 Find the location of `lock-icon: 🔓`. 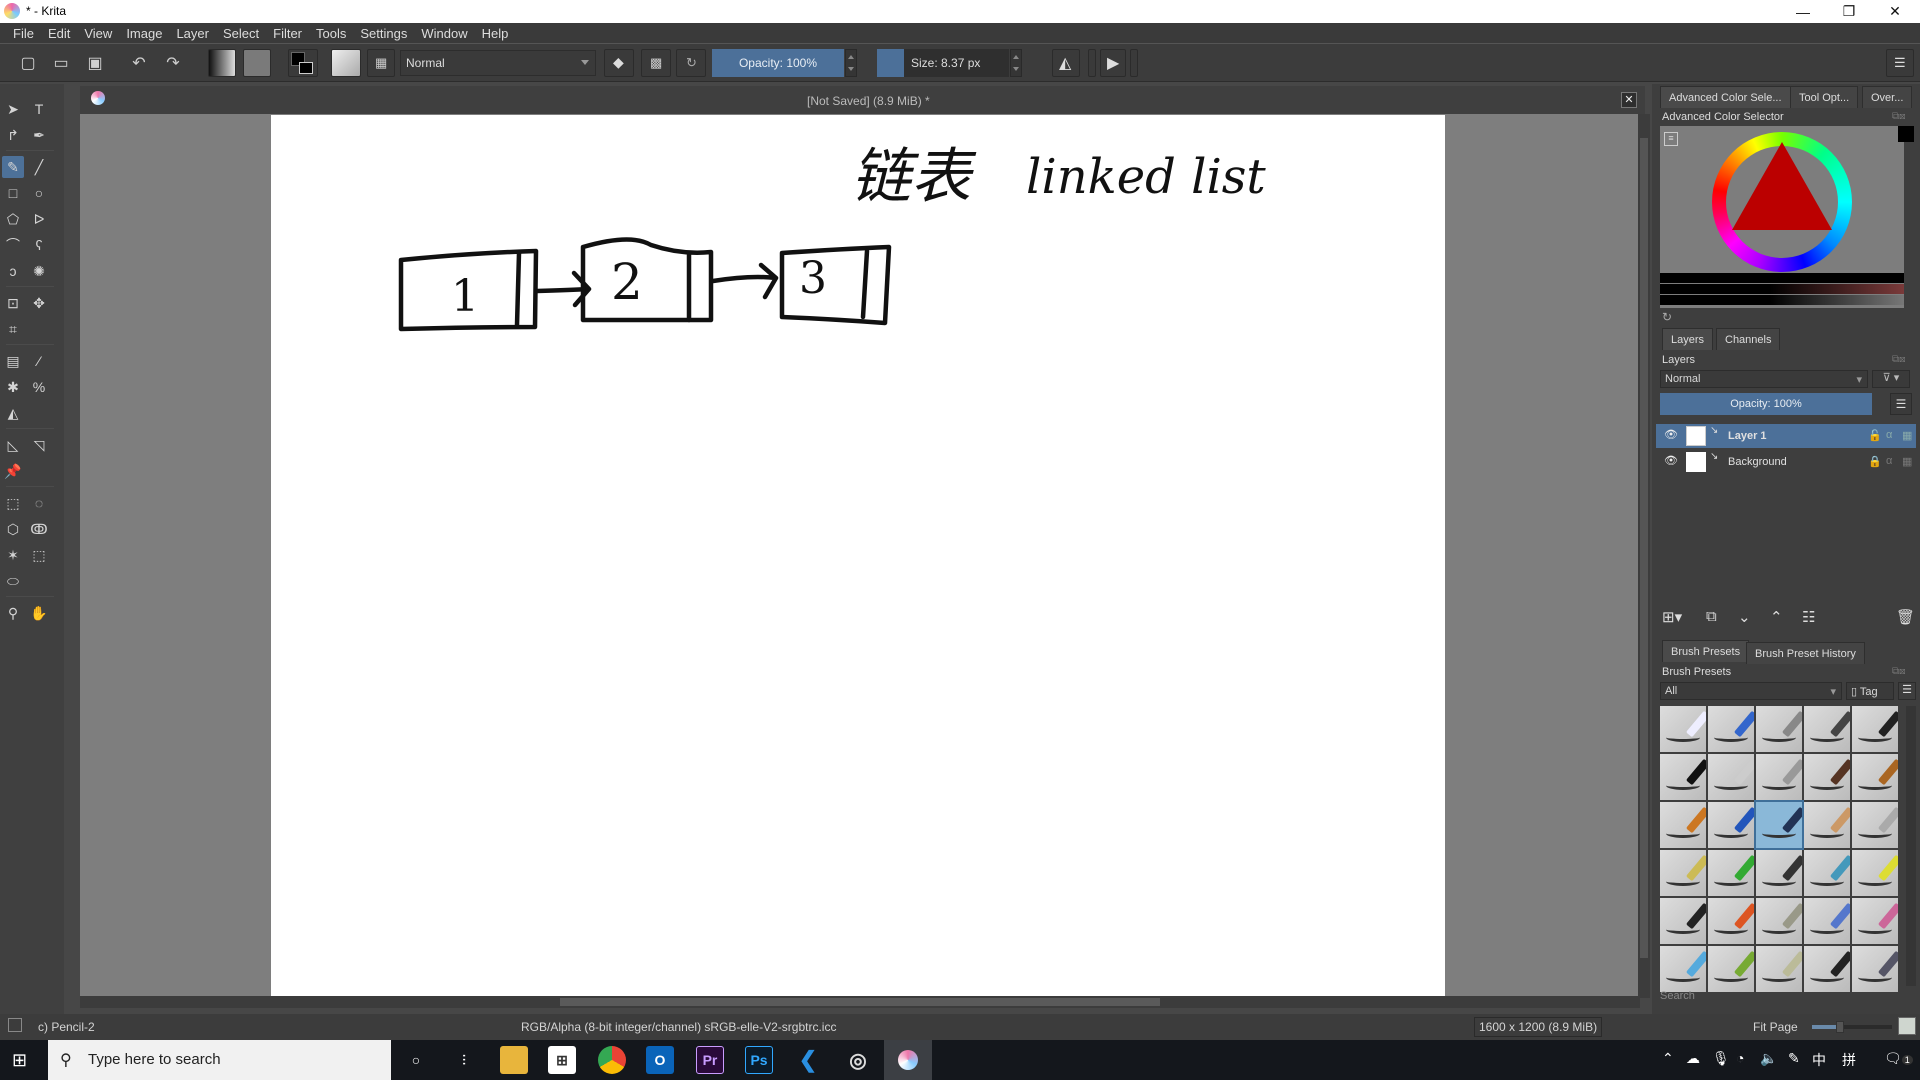

lock-icon: 🔓 is located at coordinates (1875, 435).